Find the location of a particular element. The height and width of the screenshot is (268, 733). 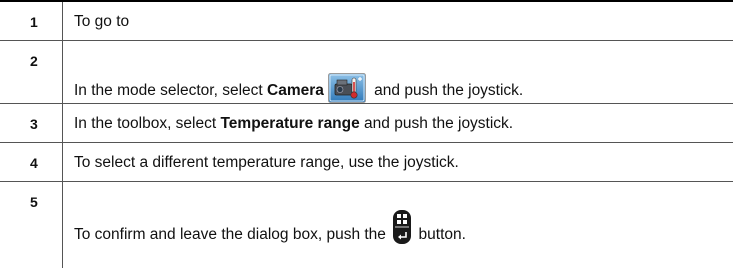

step-instruction: To go to is located at coordinates (102, 21).